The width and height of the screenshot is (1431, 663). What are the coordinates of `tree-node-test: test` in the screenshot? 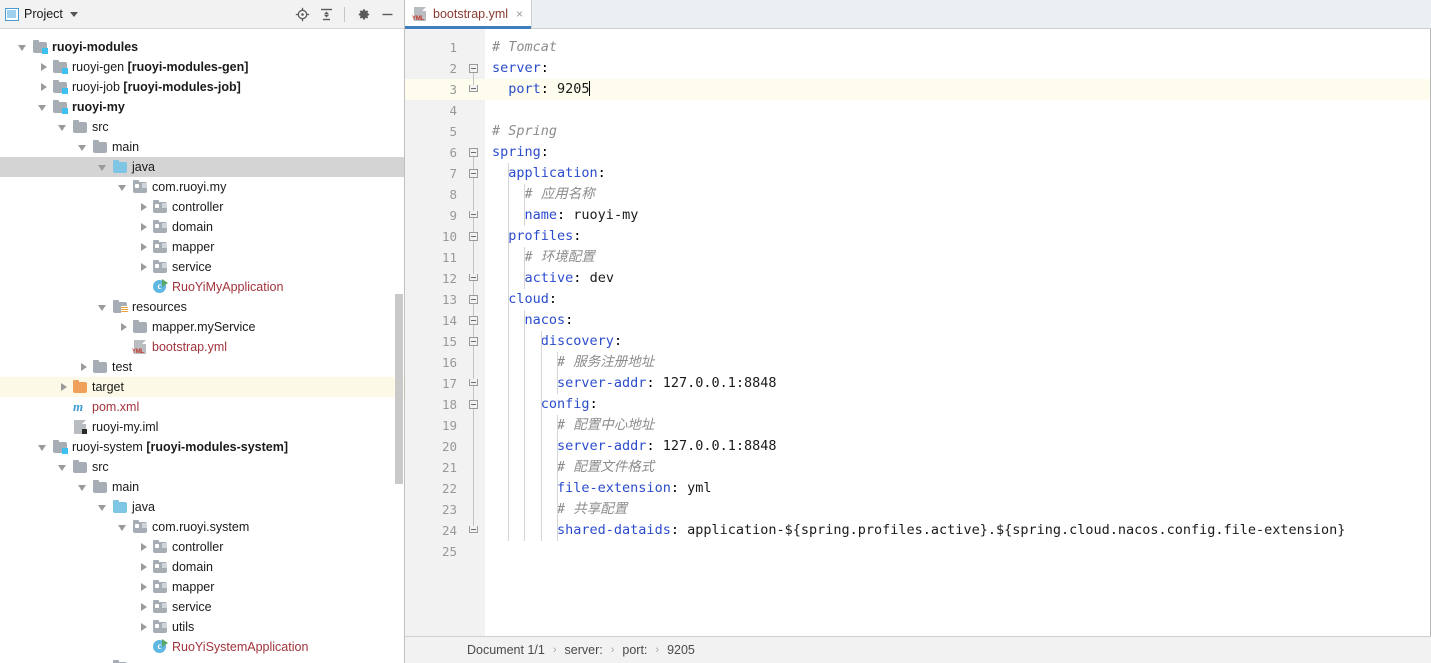 It's located at (202, 367).